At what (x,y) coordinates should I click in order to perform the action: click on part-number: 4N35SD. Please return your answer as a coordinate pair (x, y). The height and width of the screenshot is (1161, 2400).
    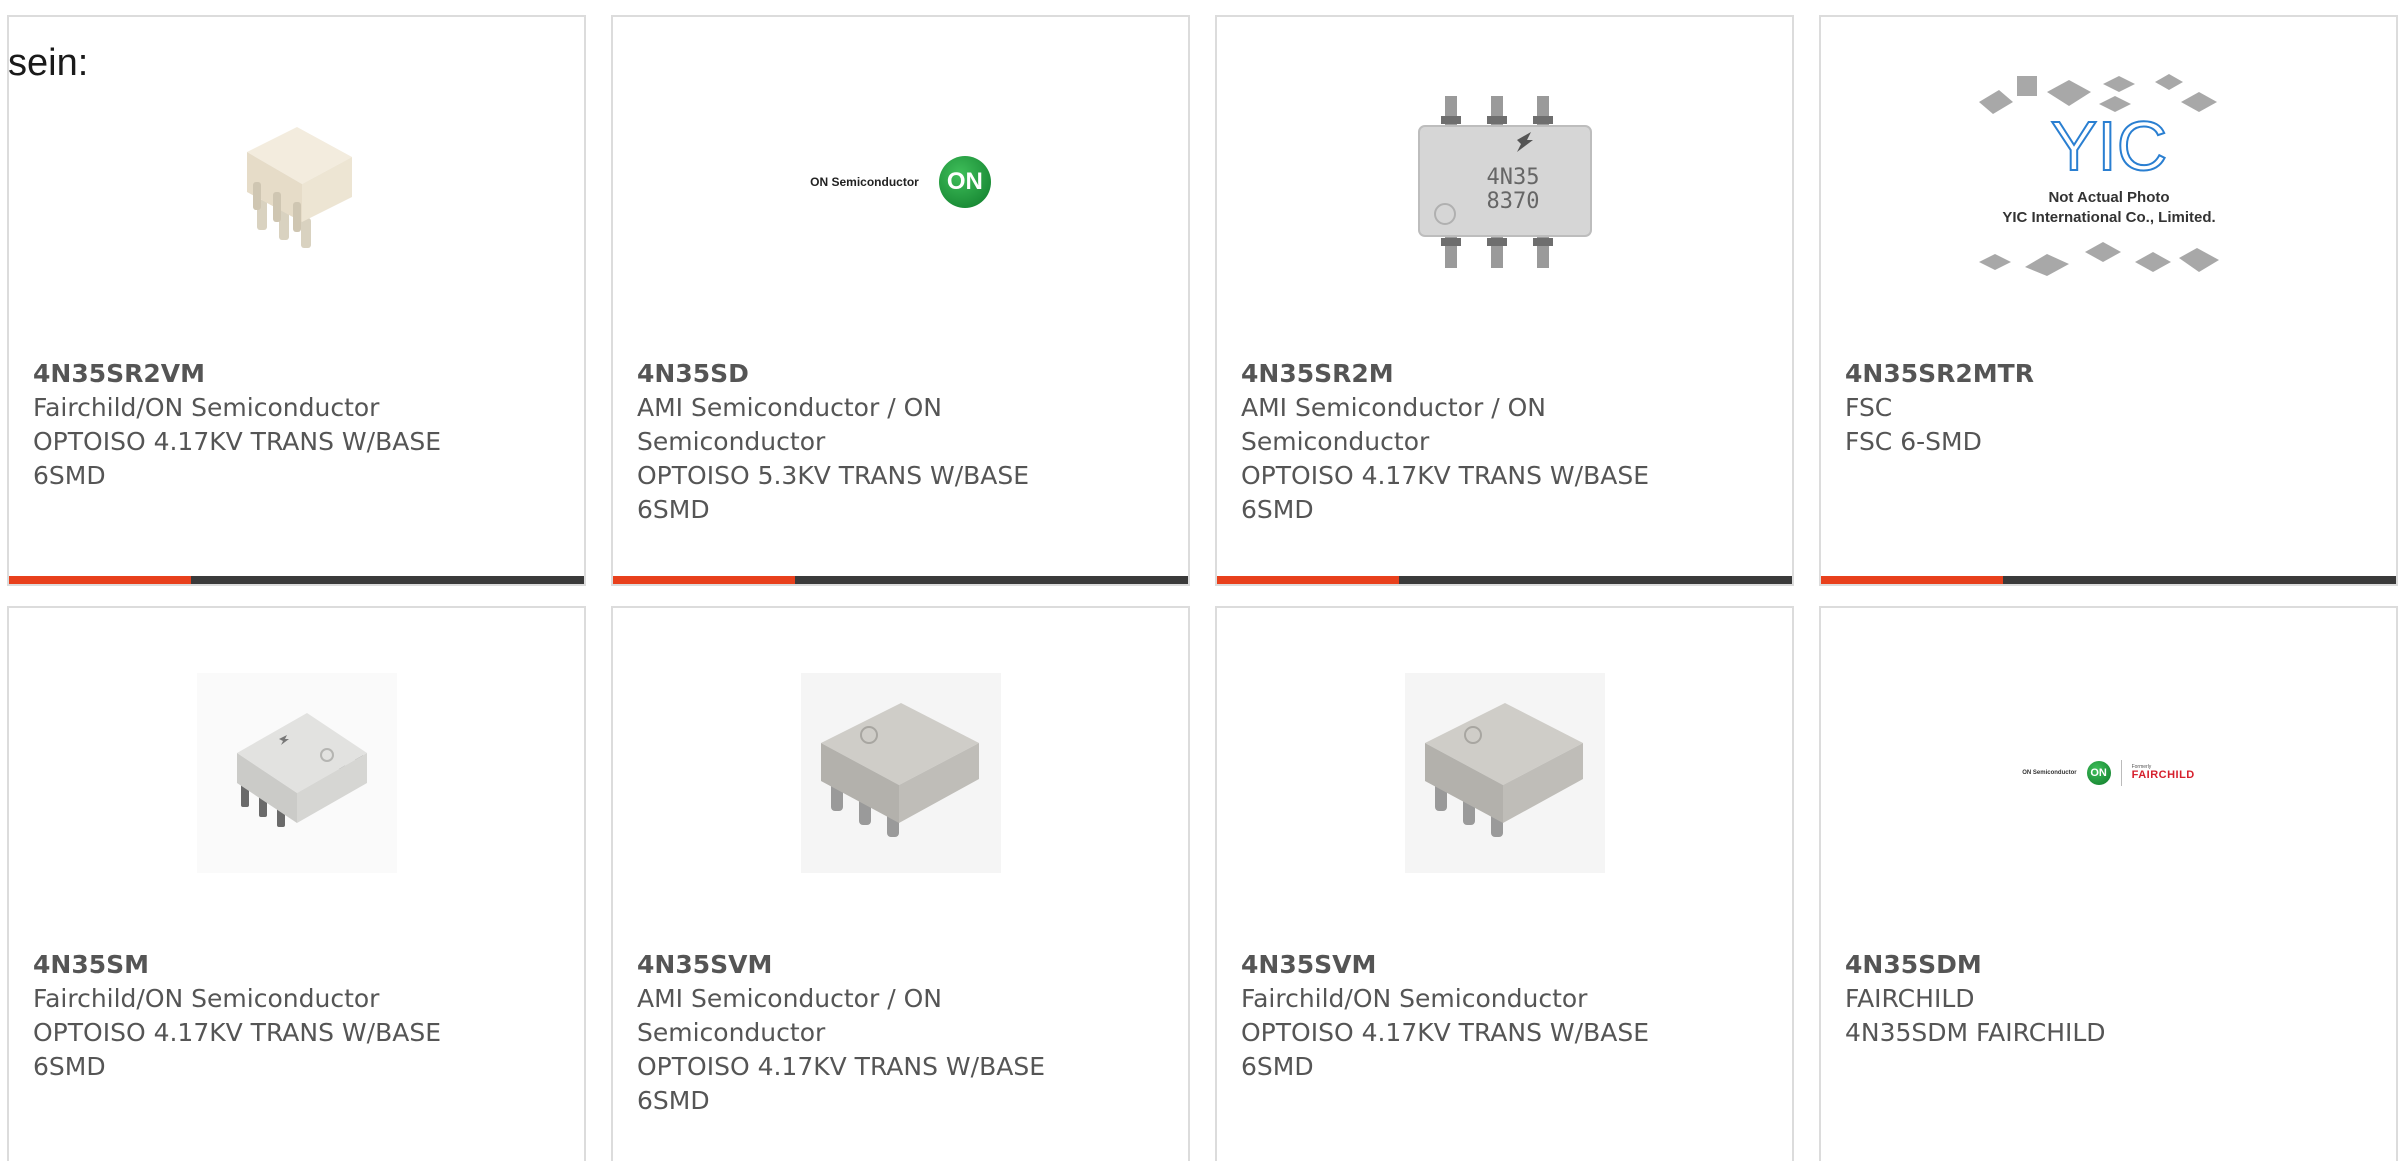
    Looking at the image, I should click on (862, 374).